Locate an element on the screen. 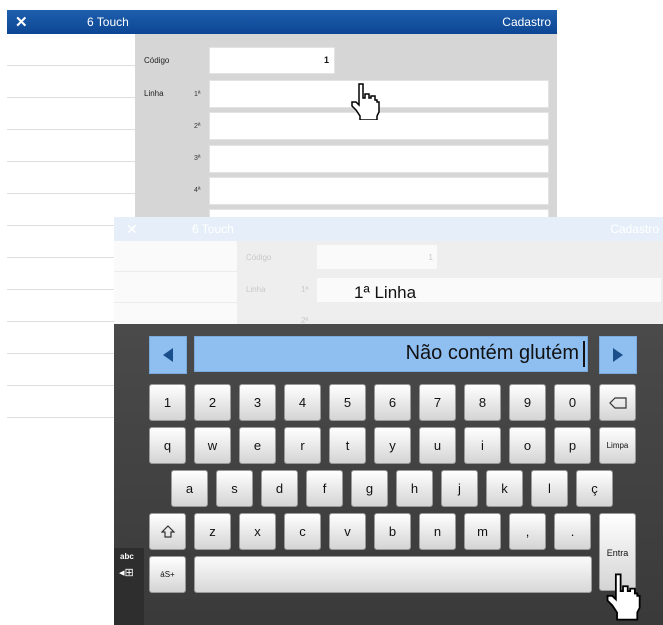  backspace-button is located at coordinates (617, 402).